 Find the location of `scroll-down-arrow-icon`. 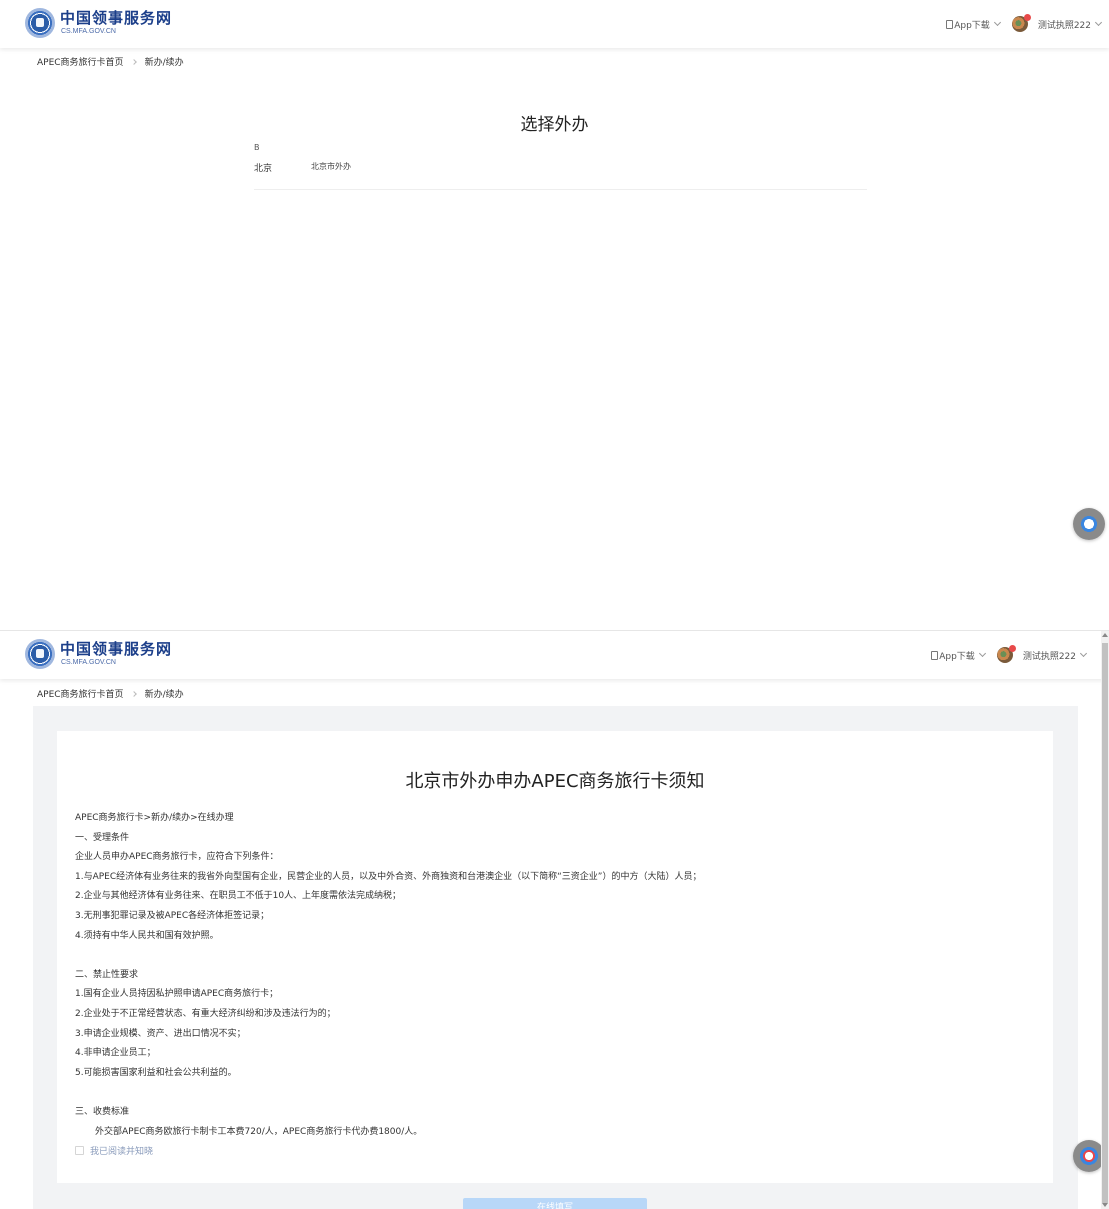

scroll-down-arrow-icon is located at coordinates (1105, 1205).